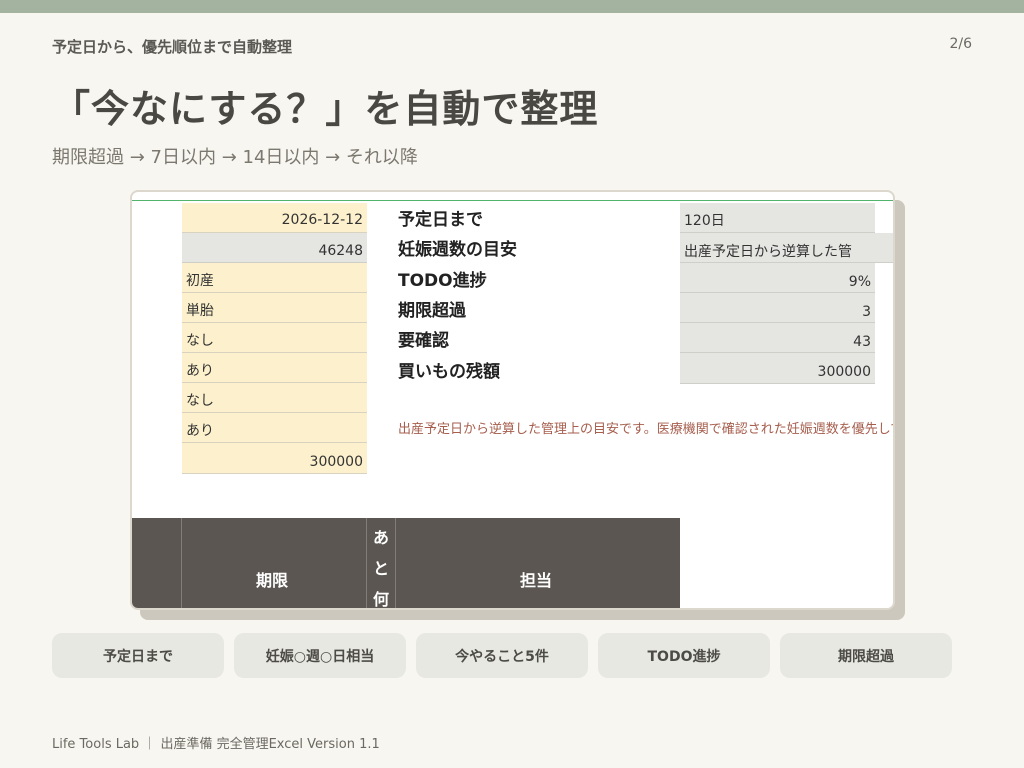 This screenshot has height=768, width=1024. I want to click on input-cell-option-2: あり, so click(274, 368).